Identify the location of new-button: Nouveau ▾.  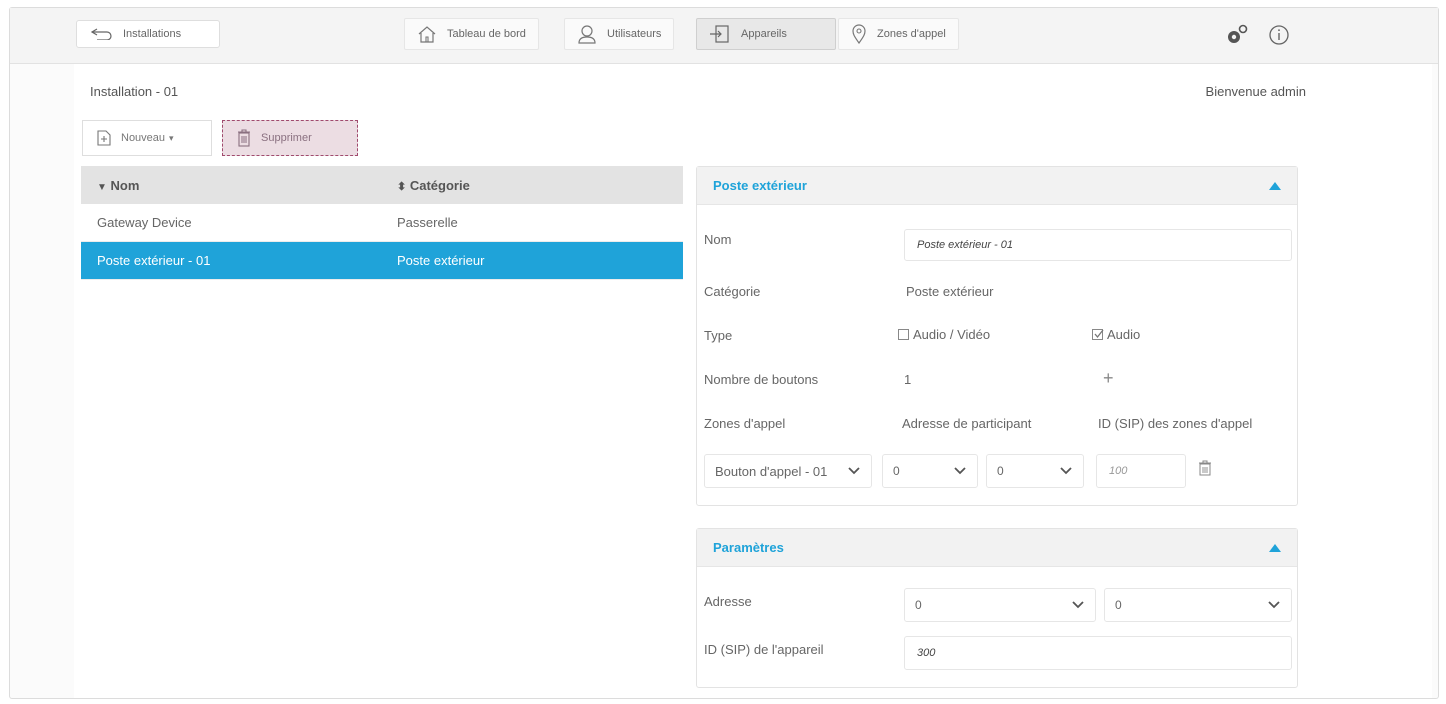
(147, 138).